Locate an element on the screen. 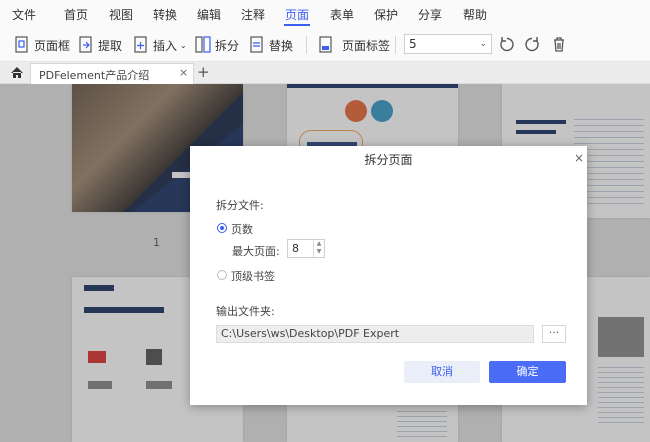 The width and height of the screenshot is (650, 442). tab-document: PDFelement产品介绍 is located at coordinates (112, 73).